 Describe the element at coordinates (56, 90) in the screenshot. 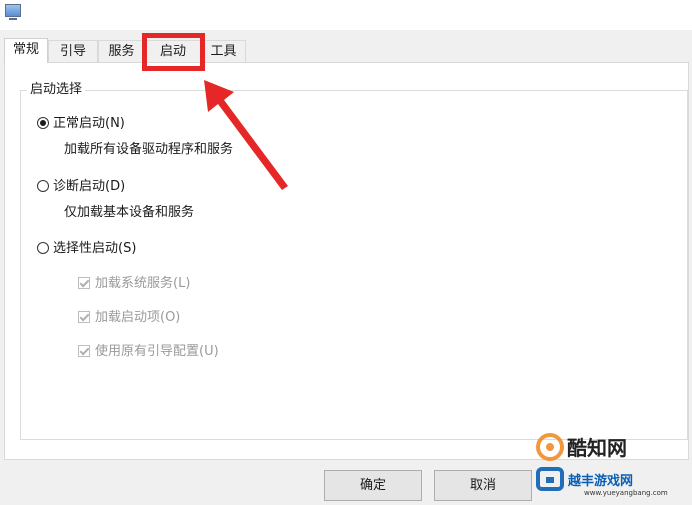

I see `group-legend: 启动选择` at that location.